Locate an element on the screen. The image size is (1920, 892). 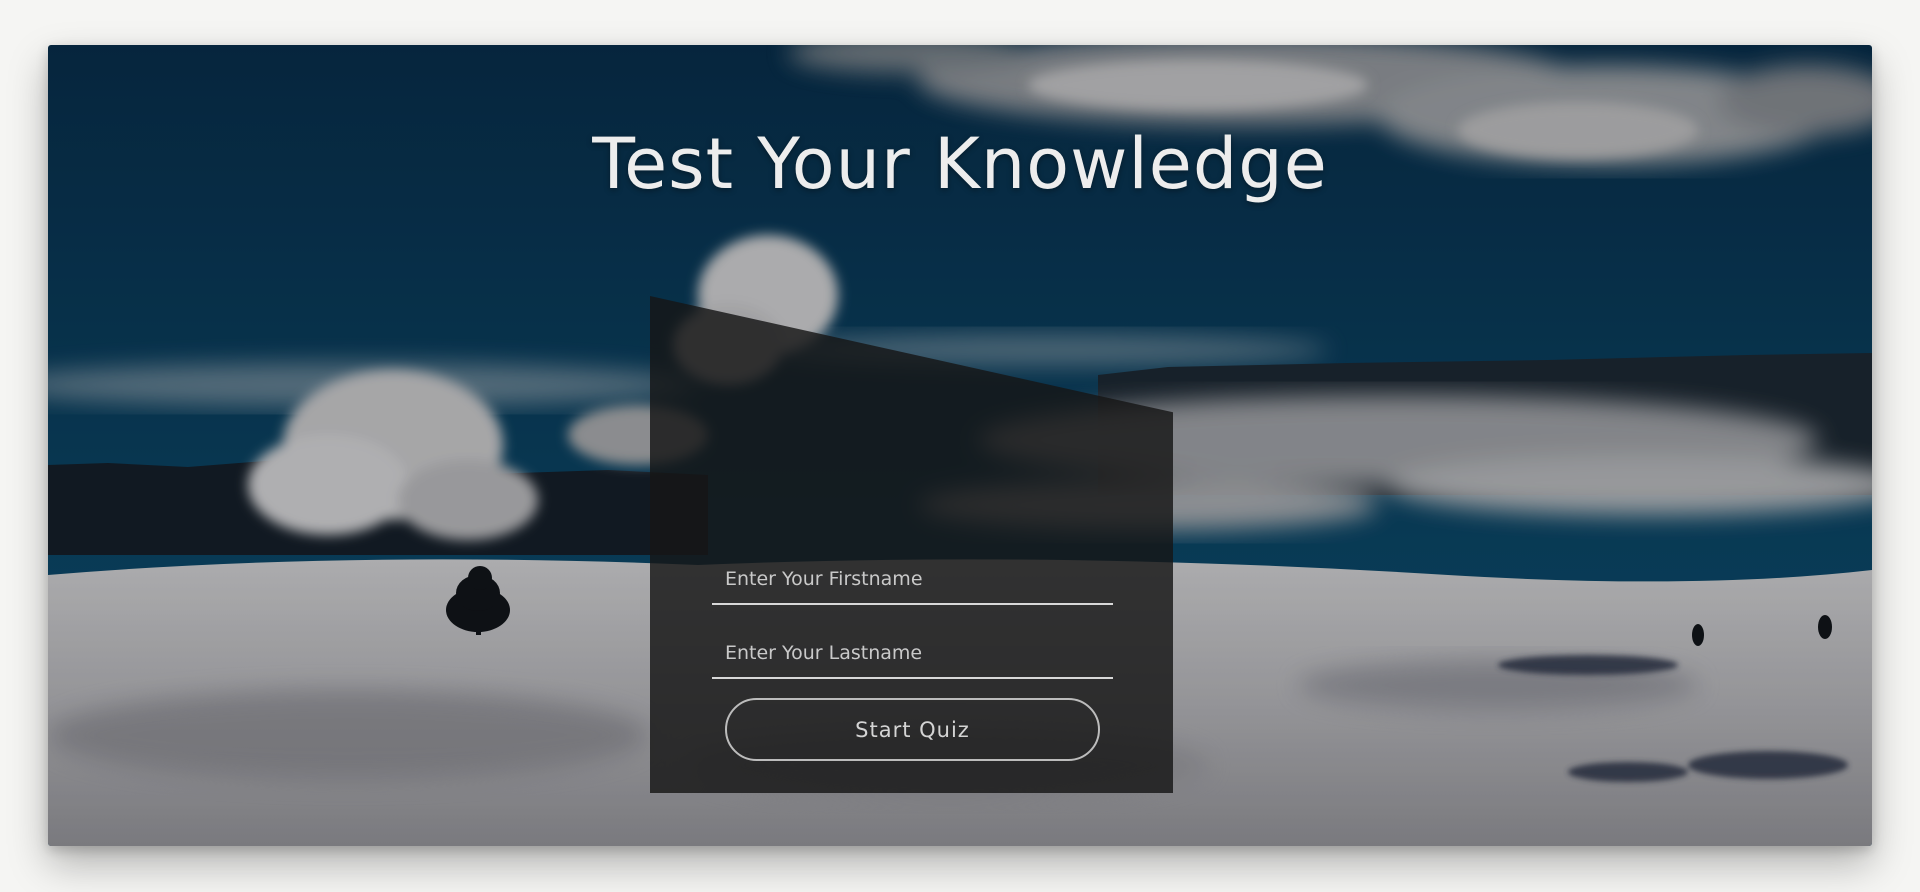
quiz-start-form: Start Quiz is located at coordinates (912, 660).